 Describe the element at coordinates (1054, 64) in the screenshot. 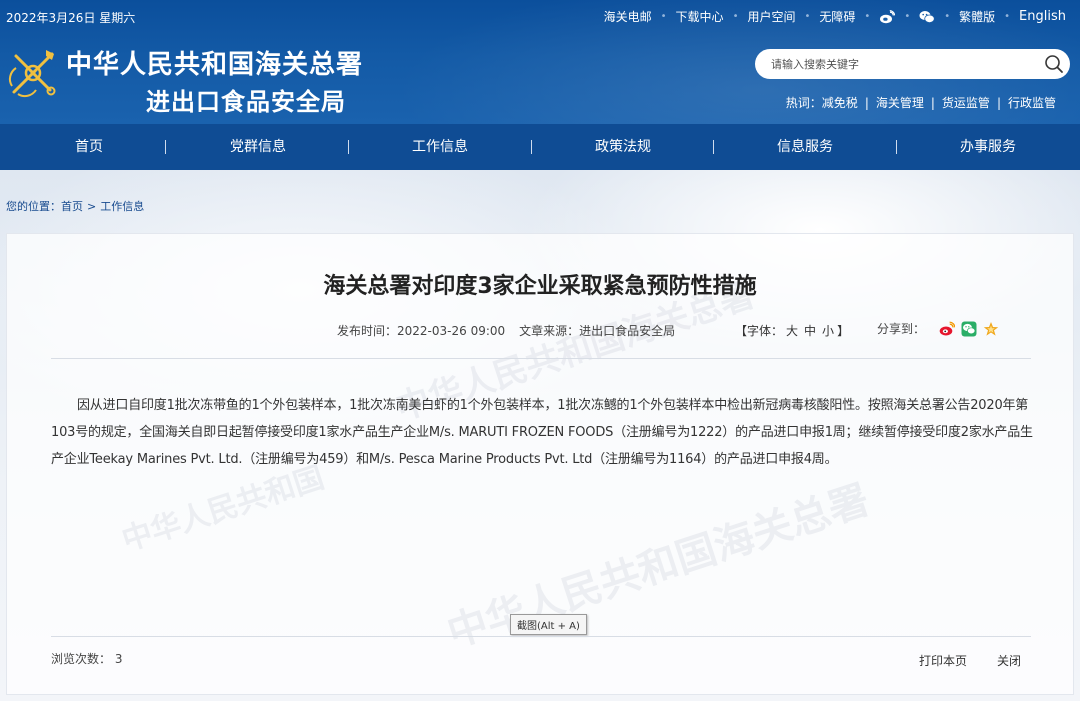

I see `search-icon` at that location.